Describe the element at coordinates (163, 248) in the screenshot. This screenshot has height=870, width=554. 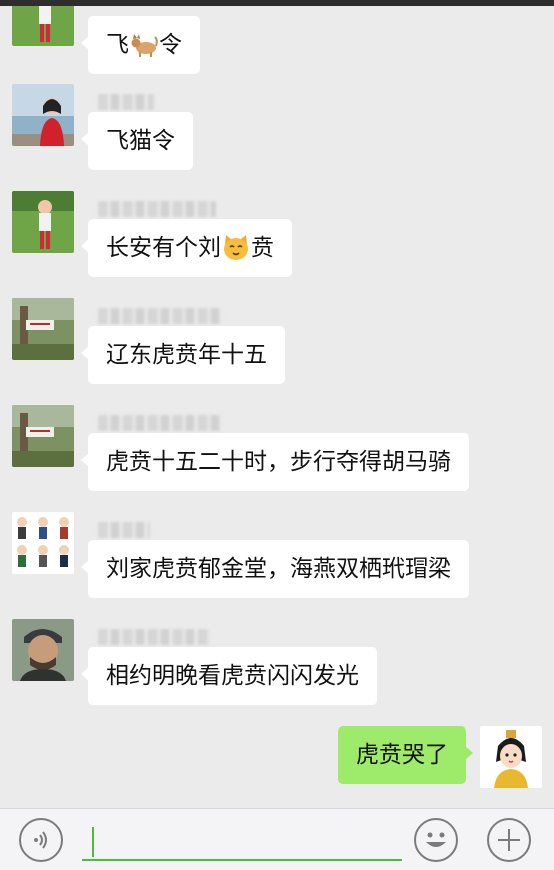
I see `message-text: 长安有个刘` at that location.